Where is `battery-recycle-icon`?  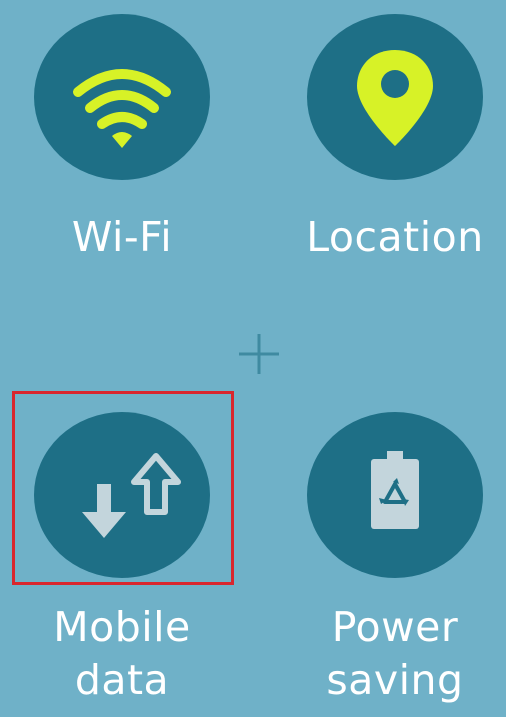
battery-recycle-icon is located at coordinates (395, 490).